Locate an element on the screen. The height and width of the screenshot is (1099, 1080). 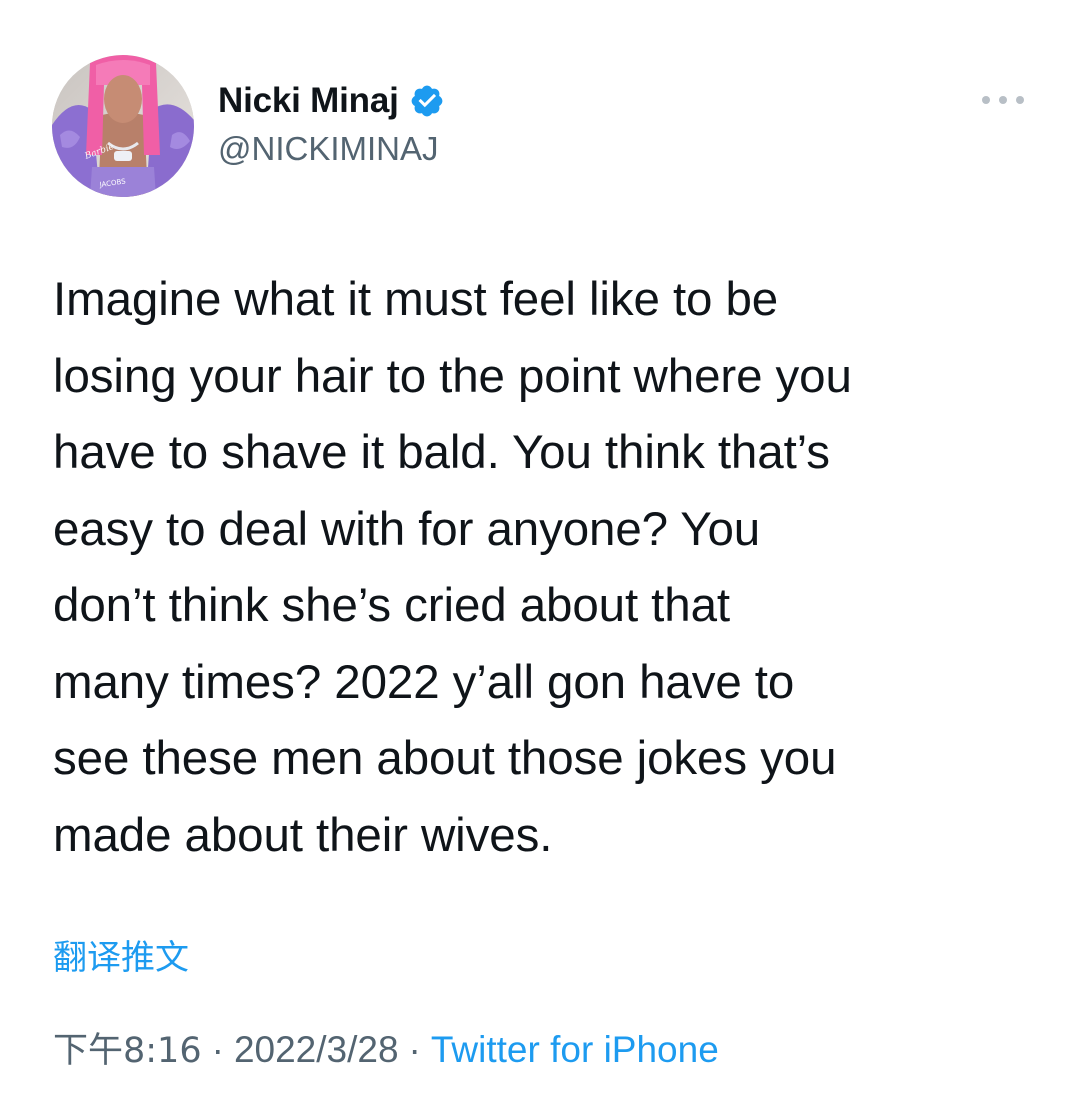
author-handle: @NICKIMINAJ is located at coordinates (328, 149).